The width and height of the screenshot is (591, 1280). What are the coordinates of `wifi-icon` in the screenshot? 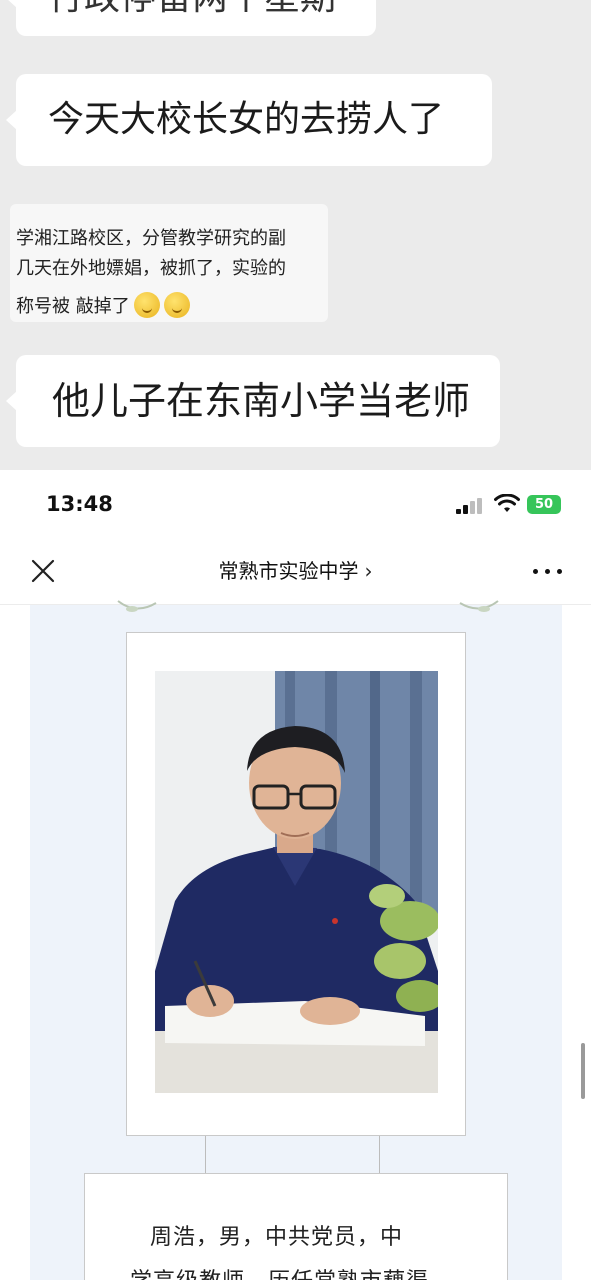 It's located at (507, 503).